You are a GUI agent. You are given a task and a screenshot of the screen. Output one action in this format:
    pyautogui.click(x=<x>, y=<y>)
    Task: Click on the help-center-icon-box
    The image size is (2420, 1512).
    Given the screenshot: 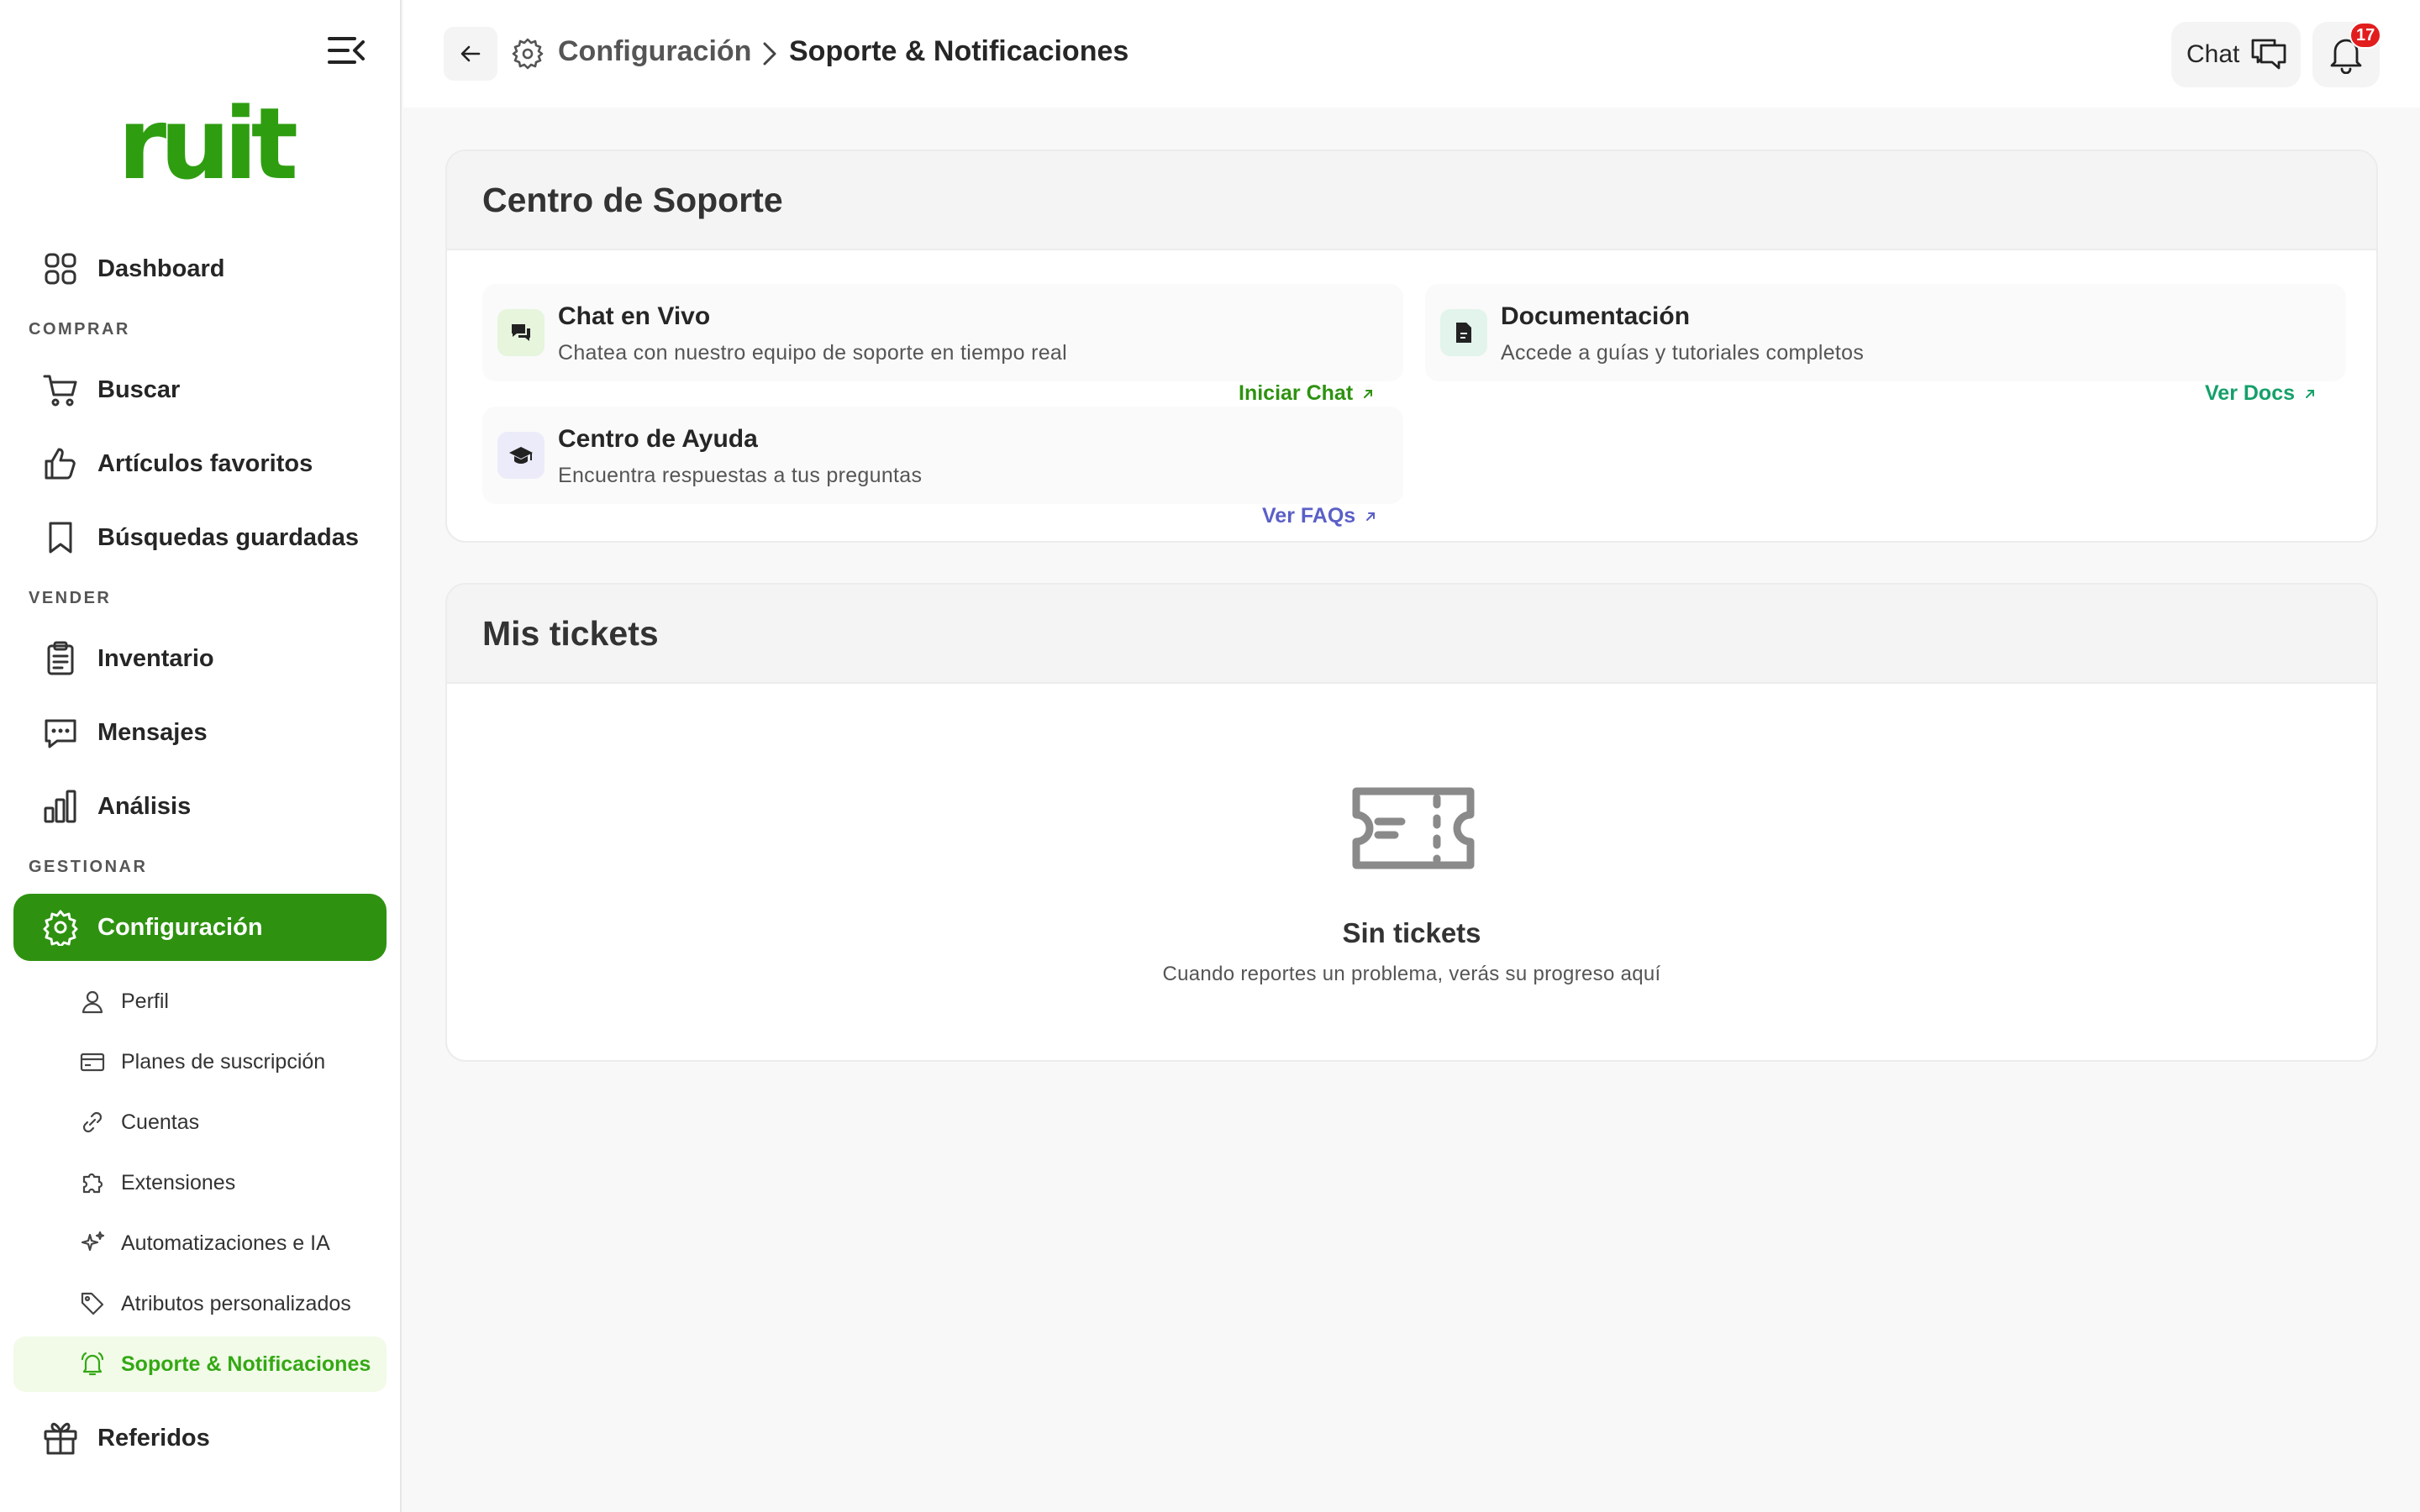 What is the action you would take?
    pyautogui.click(x=521, y=455)
    